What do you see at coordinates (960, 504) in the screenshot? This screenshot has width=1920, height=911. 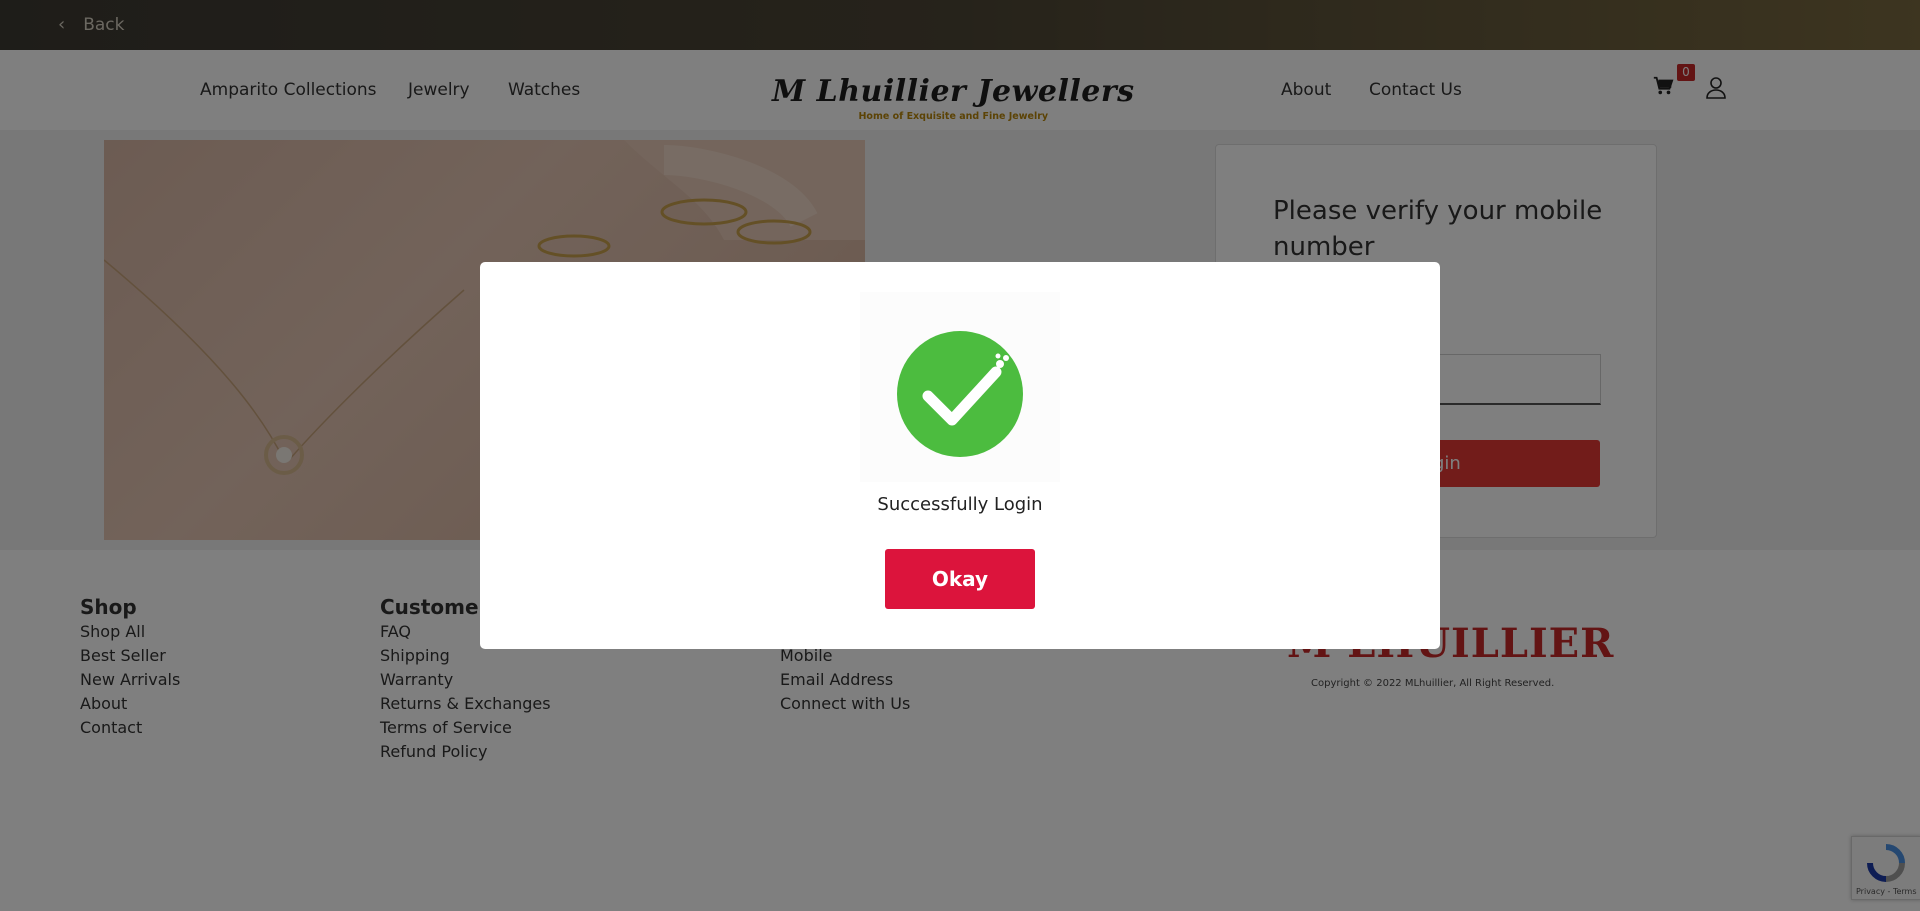 I see `success-message: Successfully Login` at bounding box center [960, 504].